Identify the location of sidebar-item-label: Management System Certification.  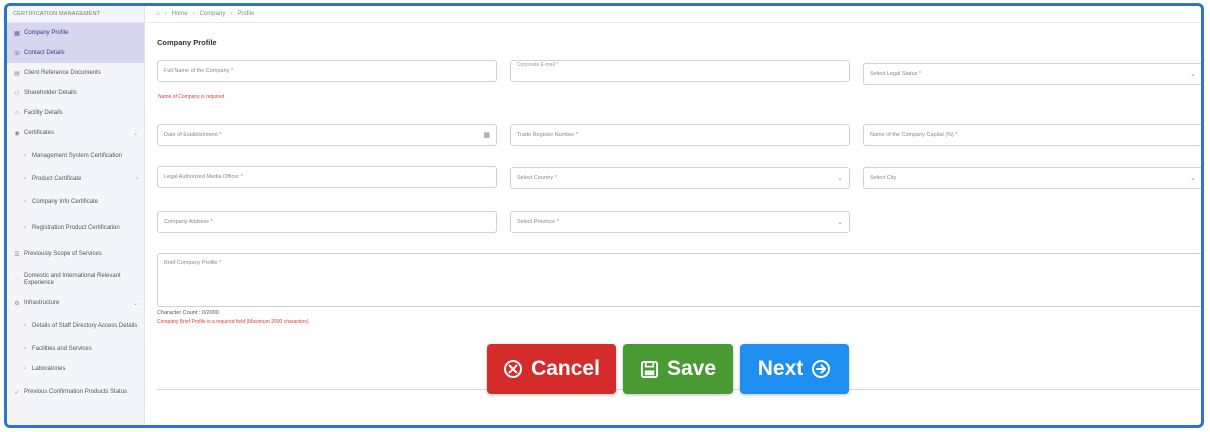
(77, 155).